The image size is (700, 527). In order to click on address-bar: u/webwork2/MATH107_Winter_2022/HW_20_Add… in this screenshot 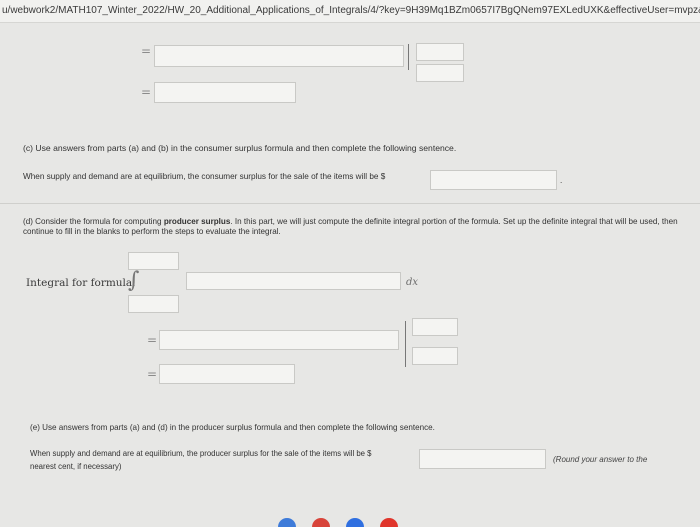, I will do `click(350, 11)`.